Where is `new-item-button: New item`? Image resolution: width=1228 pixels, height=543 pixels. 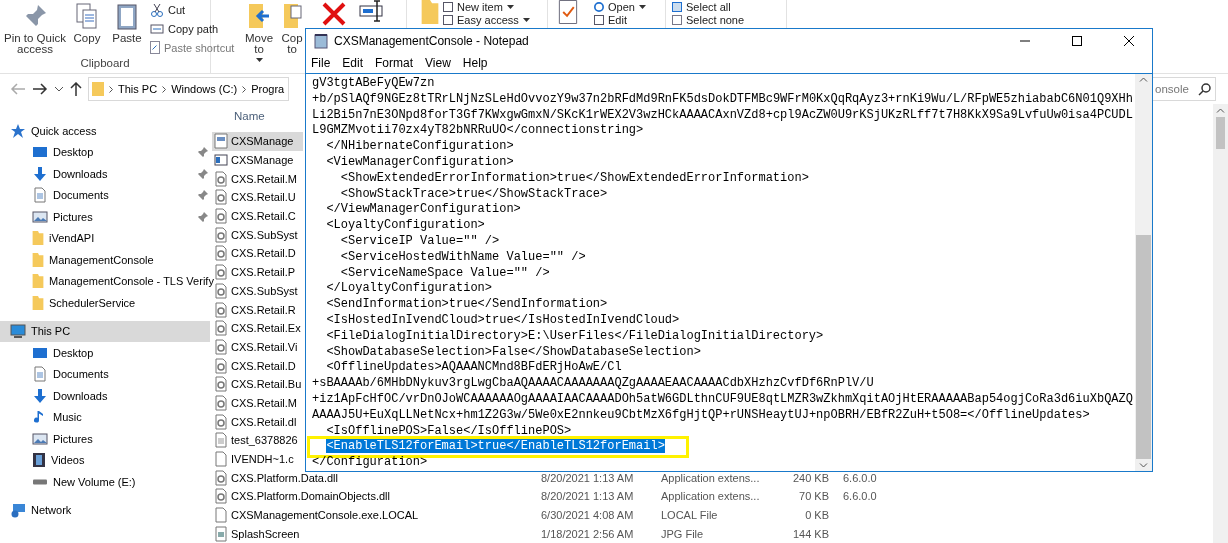 new-item-button: New item is located at coordinates (486, 6).